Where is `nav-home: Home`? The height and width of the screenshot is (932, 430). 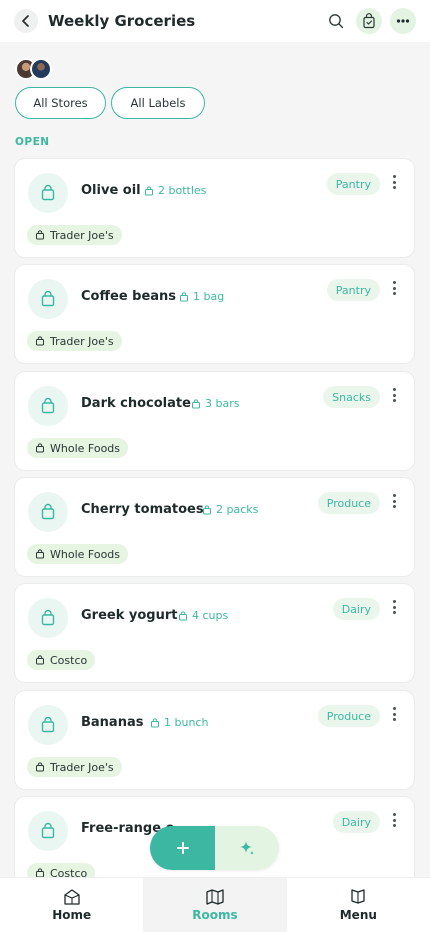
nav-home: Home is located at coordinates (71, 905).